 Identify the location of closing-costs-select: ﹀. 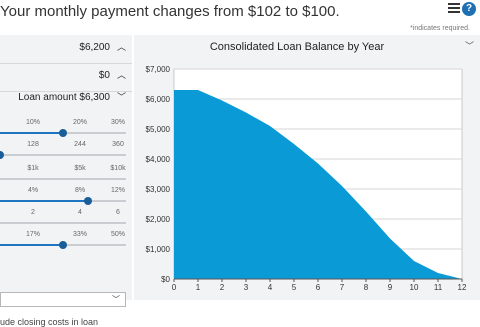
(63, 299).